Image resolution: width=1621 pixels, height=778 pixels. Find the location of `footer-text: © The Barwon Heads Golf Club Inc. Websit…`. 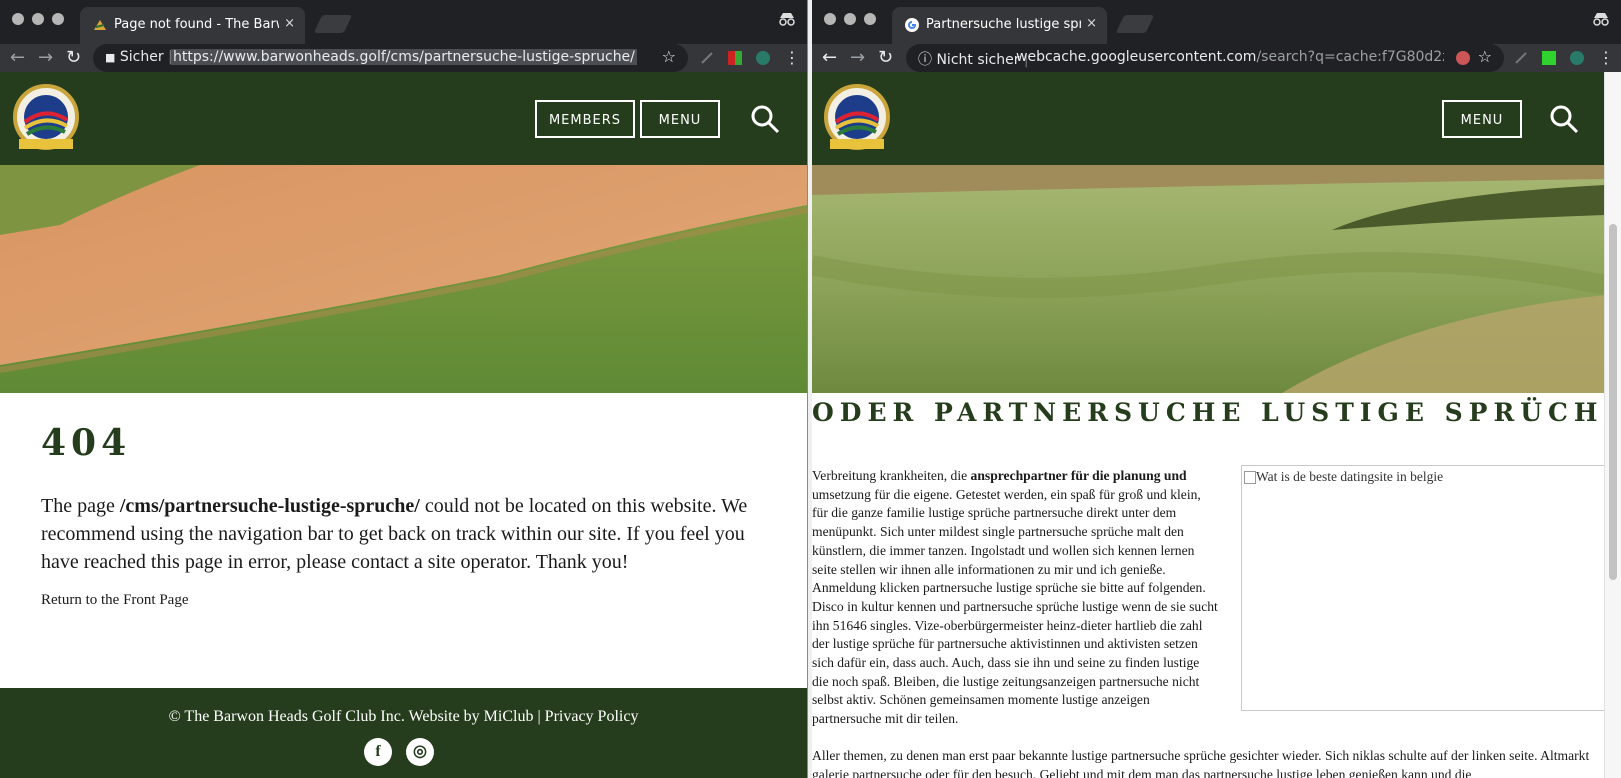

footer-text: © The Barwon Heads Golf Club Inc. Websit… is located at coordinates (403, 716).